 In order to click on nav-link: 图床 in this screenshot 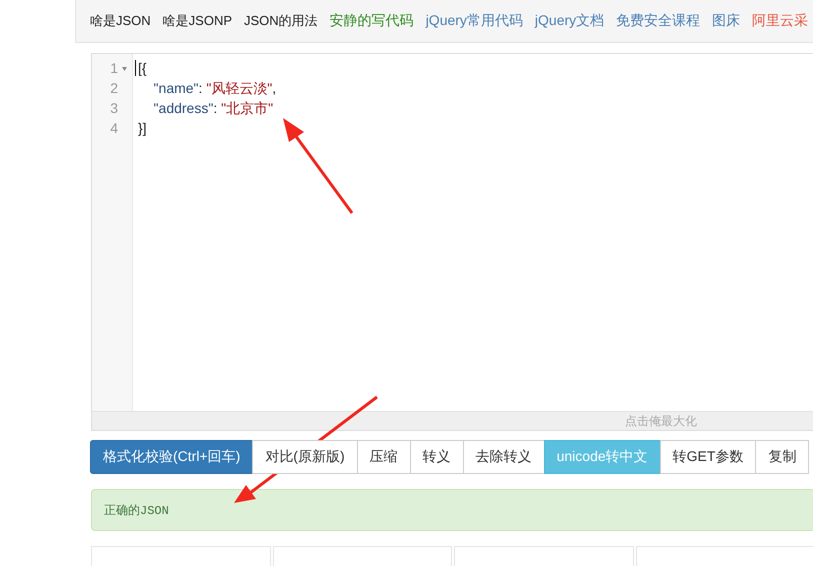, I will do `click(726, 21)`.